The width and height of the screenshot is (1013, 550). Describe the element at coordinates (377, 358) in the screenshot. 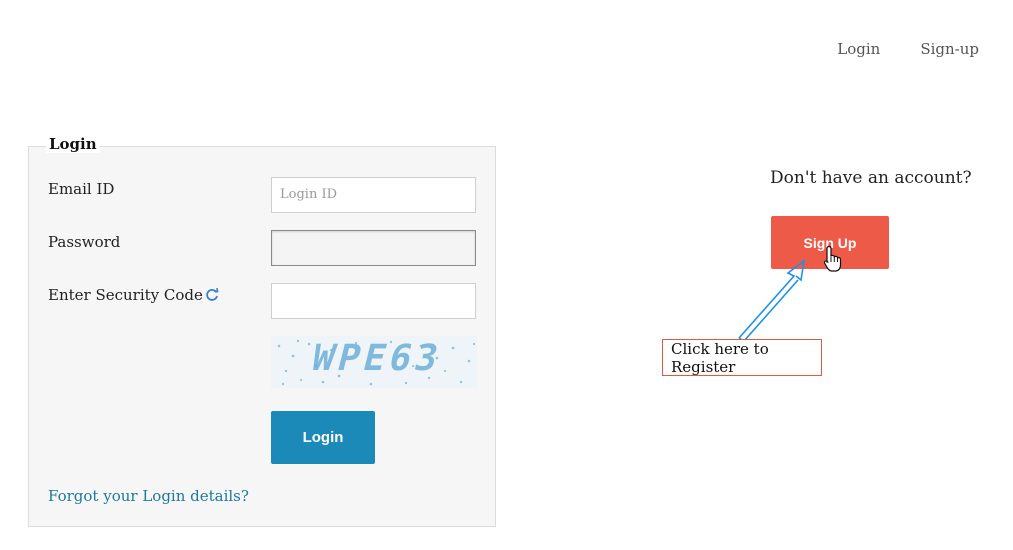

I see `captcha-text: WPE63` at that location.